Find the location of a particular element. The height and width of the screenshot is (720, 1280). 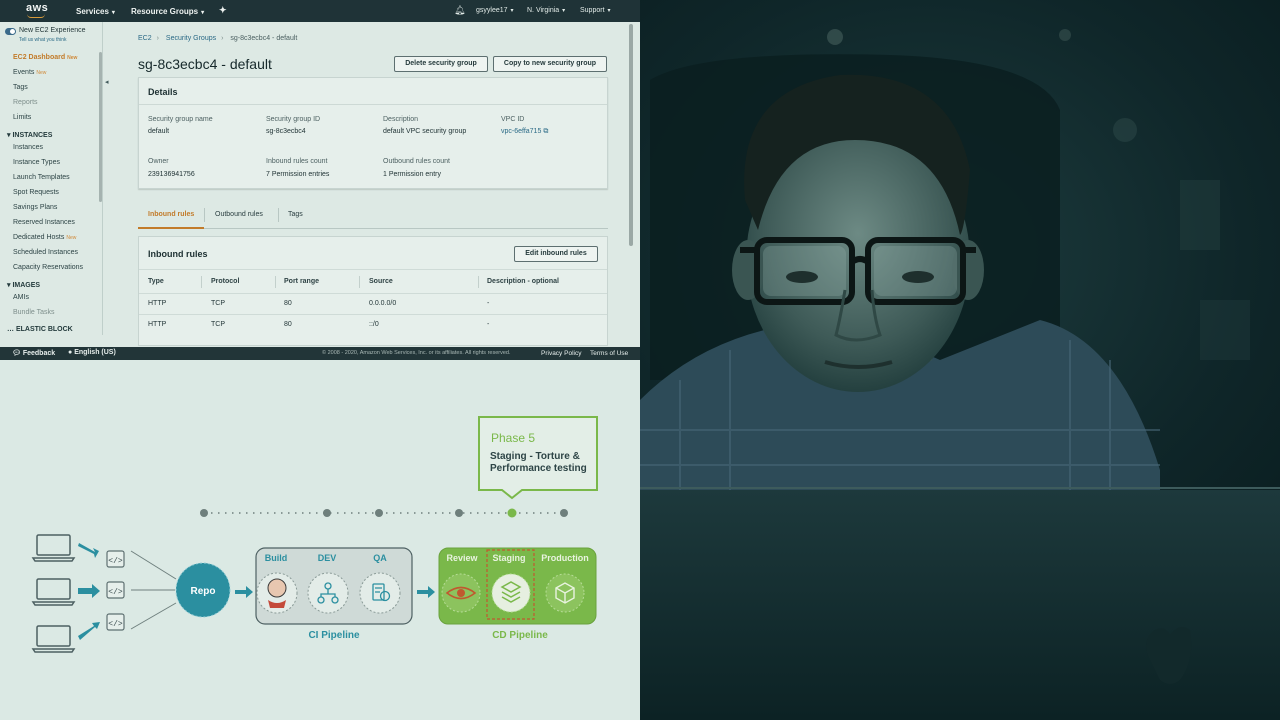

column-header-source: Source is located at coordinates (381, 281).